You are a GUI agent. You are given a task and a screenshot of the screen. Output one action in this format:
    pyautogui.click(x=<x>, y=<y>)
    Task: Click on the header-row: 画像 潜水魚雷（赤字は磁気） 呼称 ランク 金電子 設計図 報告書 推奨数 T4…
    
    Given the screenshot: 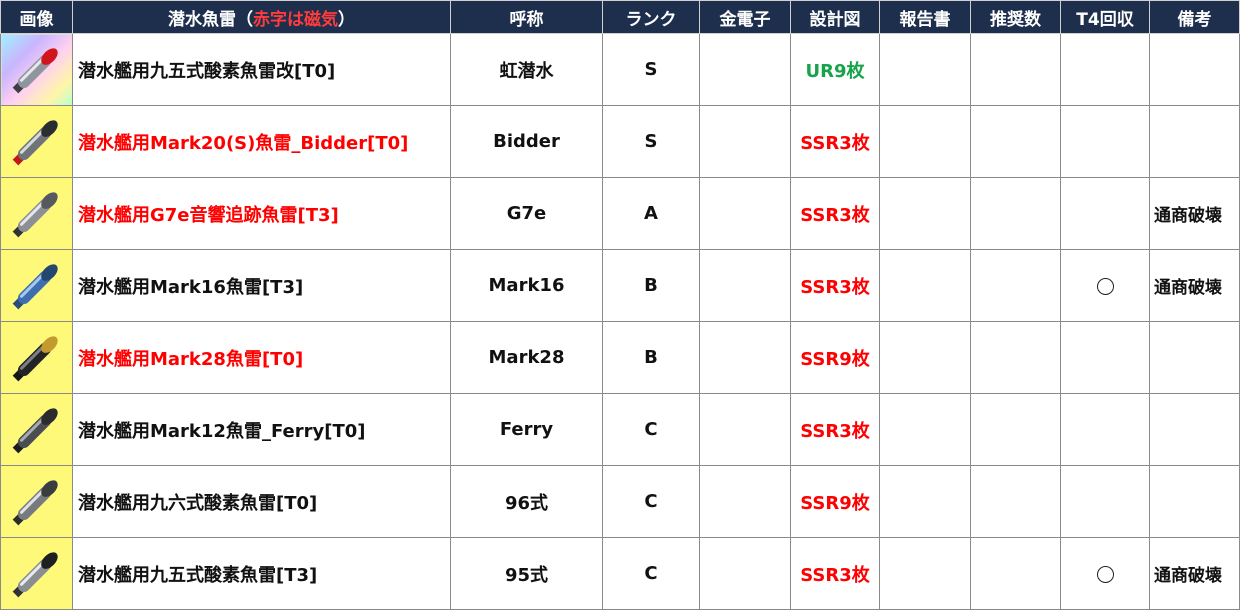 What is the action you would take?
    pyautogui.click(x=621, y=17)
    